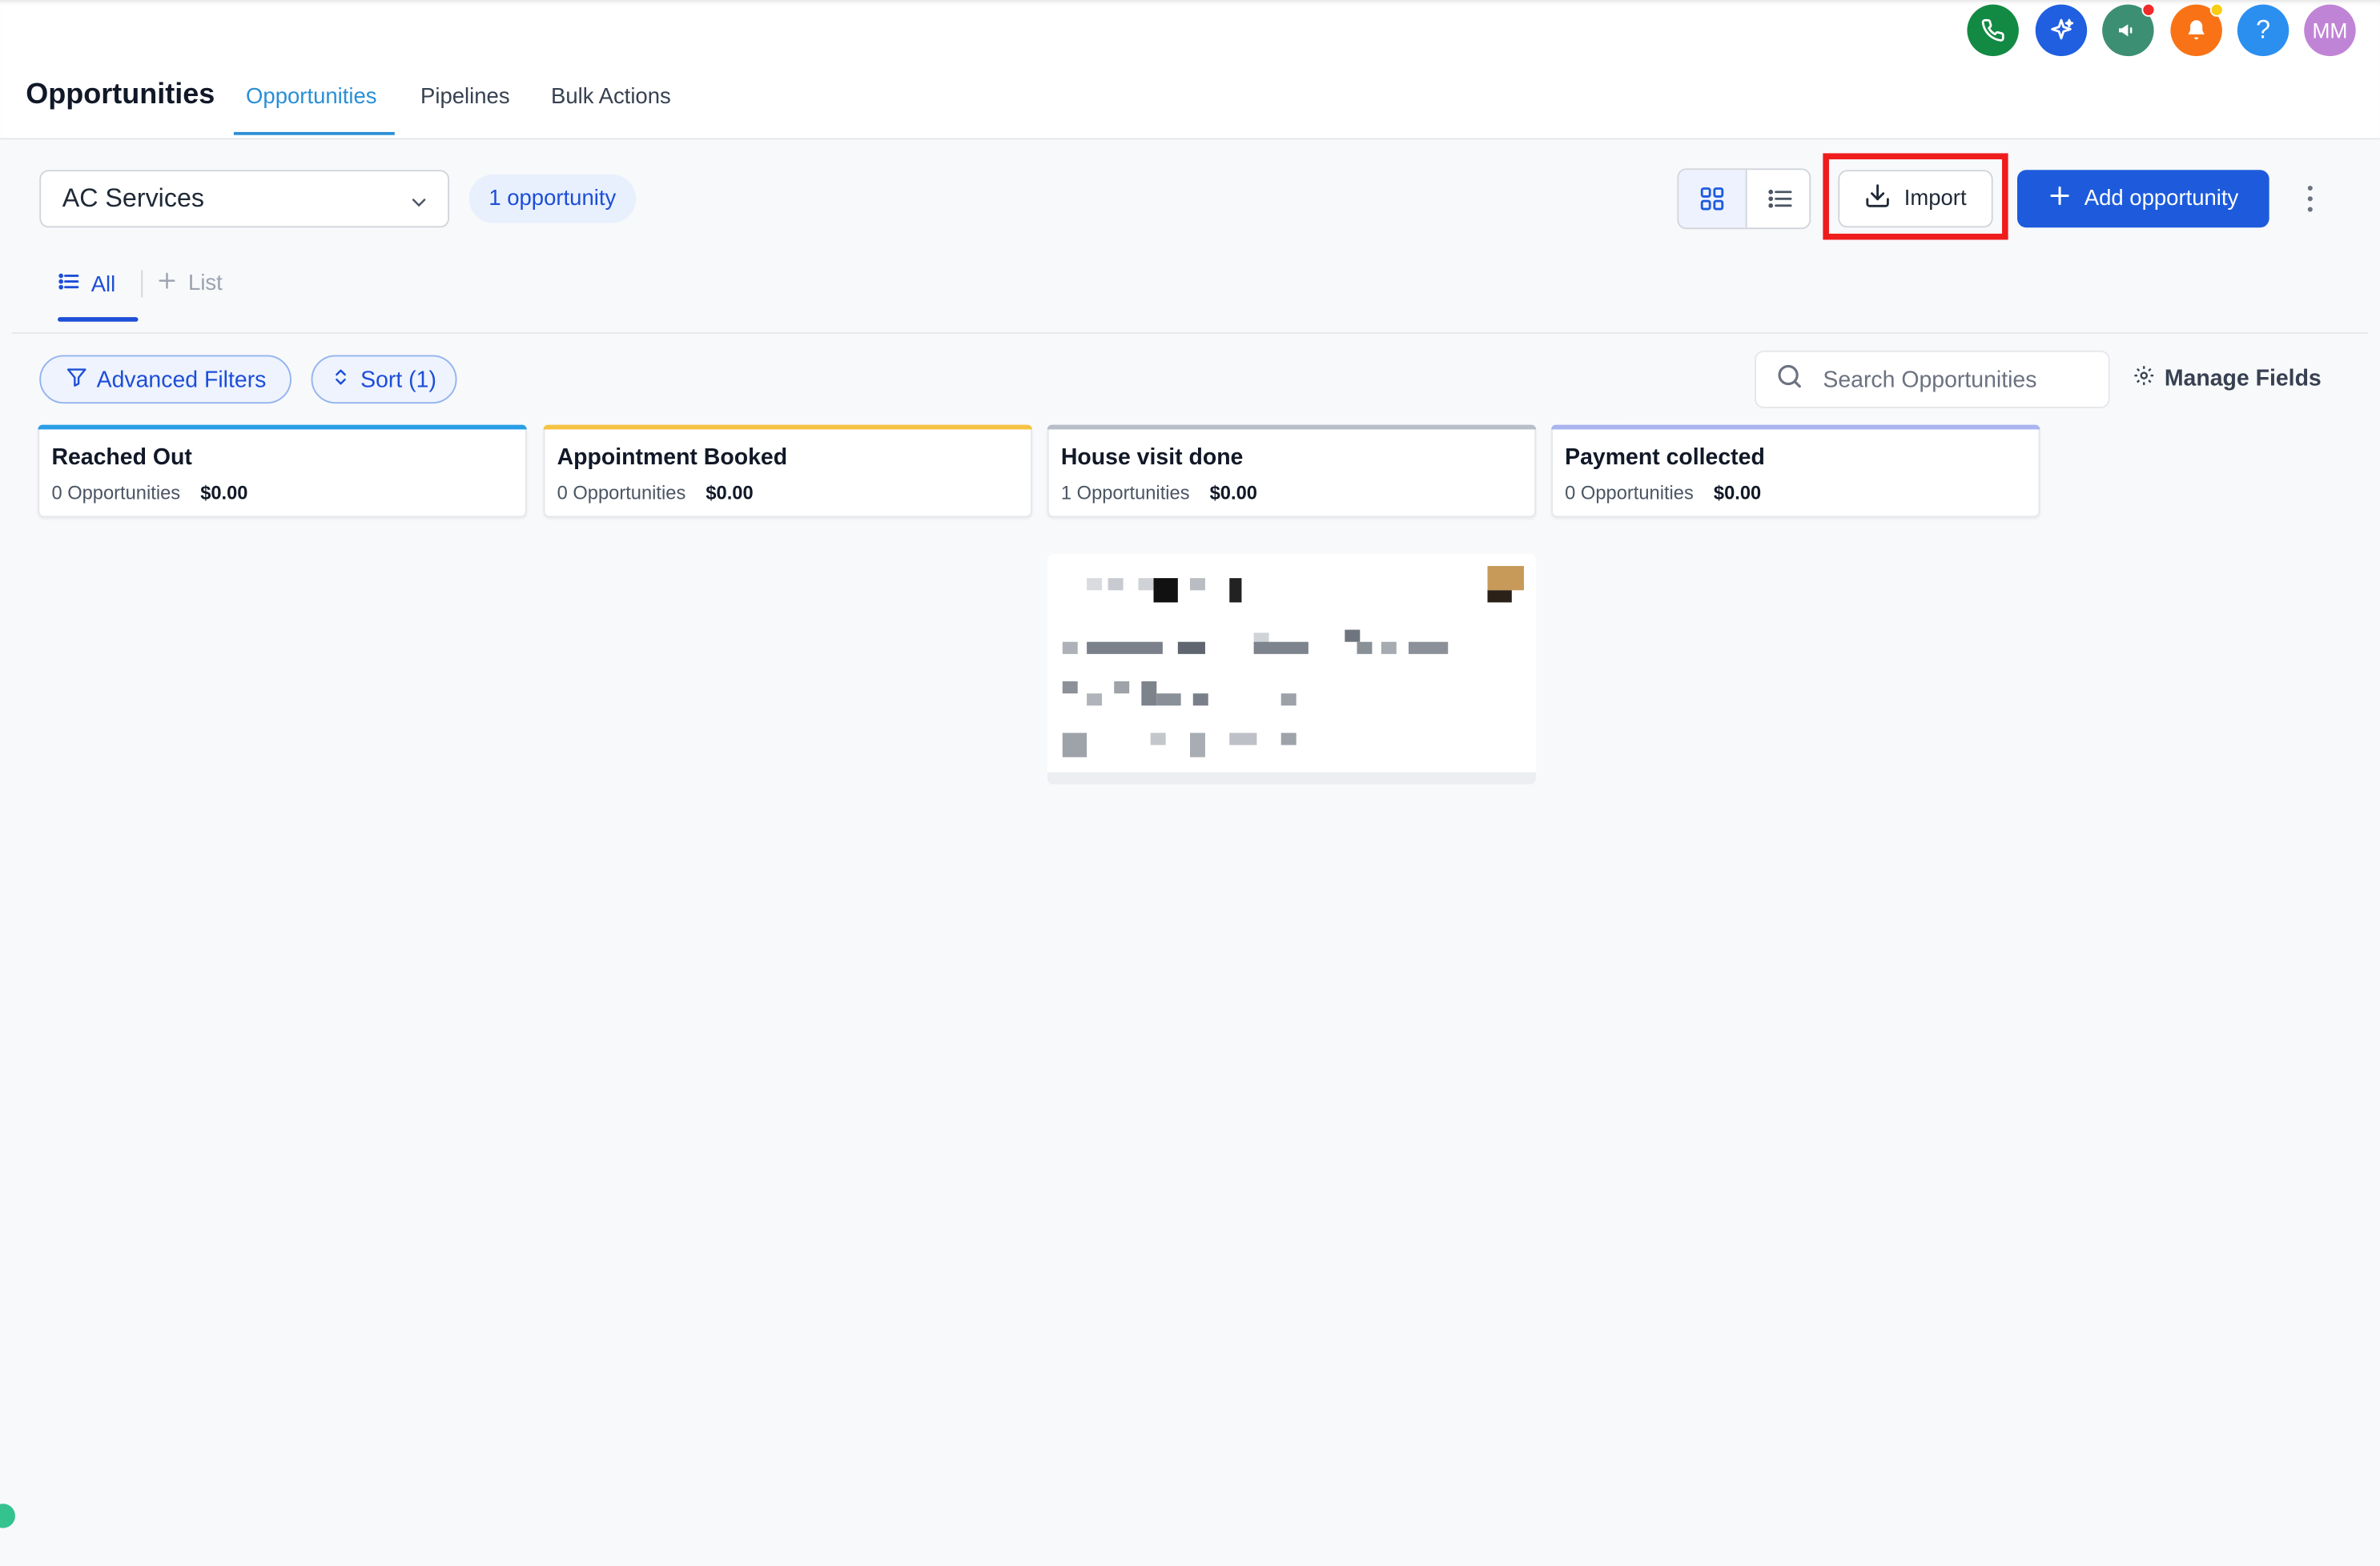 The image size is (2380, 1566). Describe the element at coordinates (2197, 30) in the screenshot. I see `bell-icon` at that location.